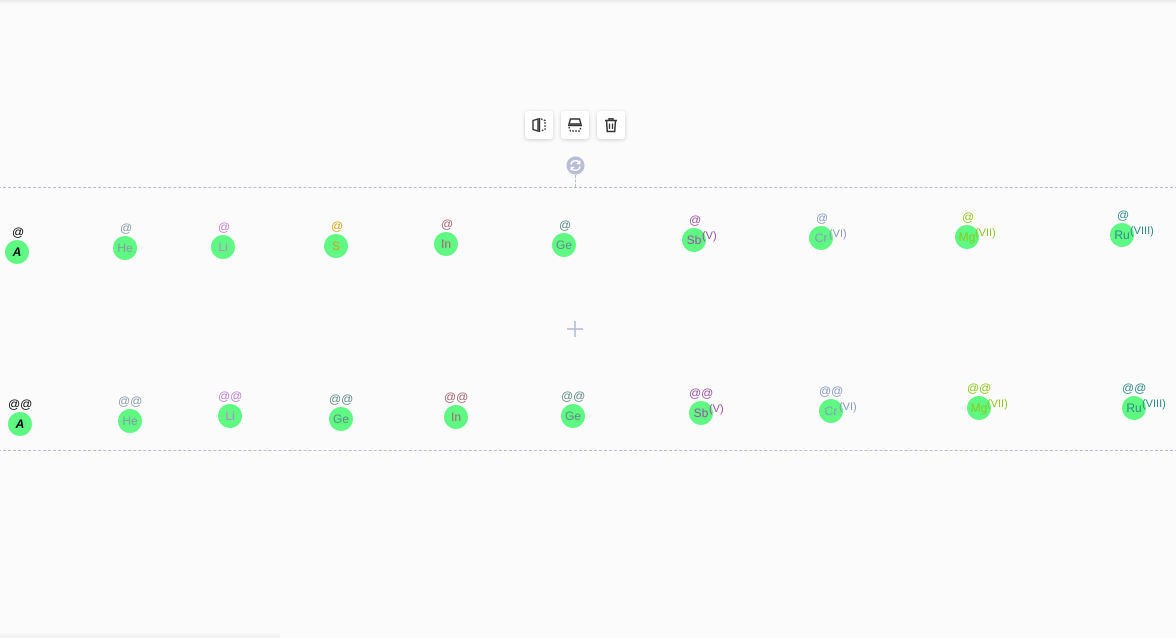  I want to click on page-bottom-edge, so click(140, 636).